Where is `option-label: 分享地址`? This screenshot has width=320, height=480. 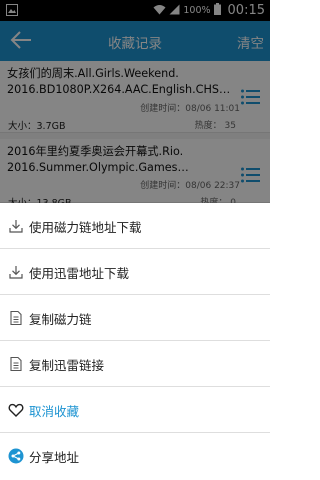
option-label: 分享地址 is located at coordinates (54, 457).